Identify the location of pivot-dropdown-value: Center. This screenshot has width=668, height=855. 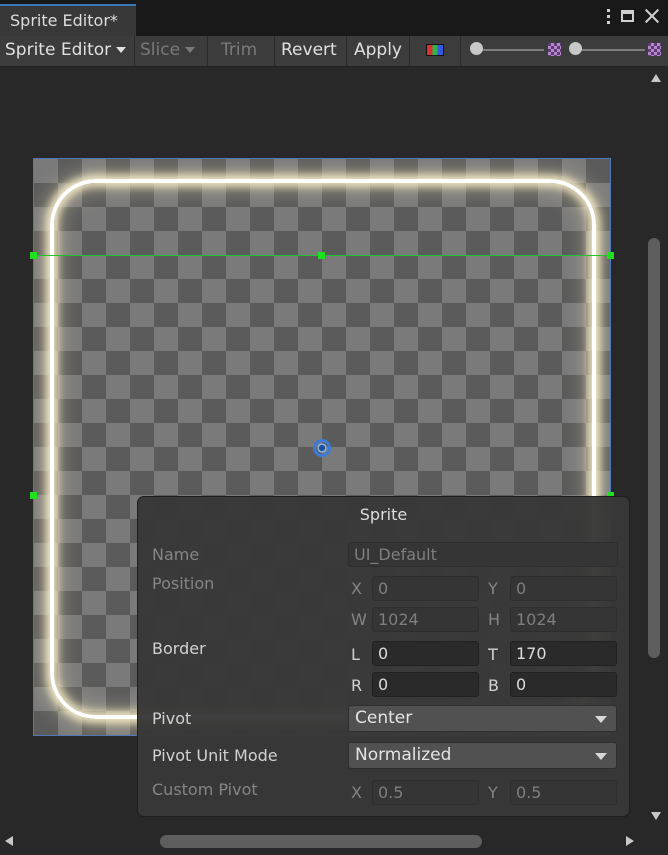
(384, 718).